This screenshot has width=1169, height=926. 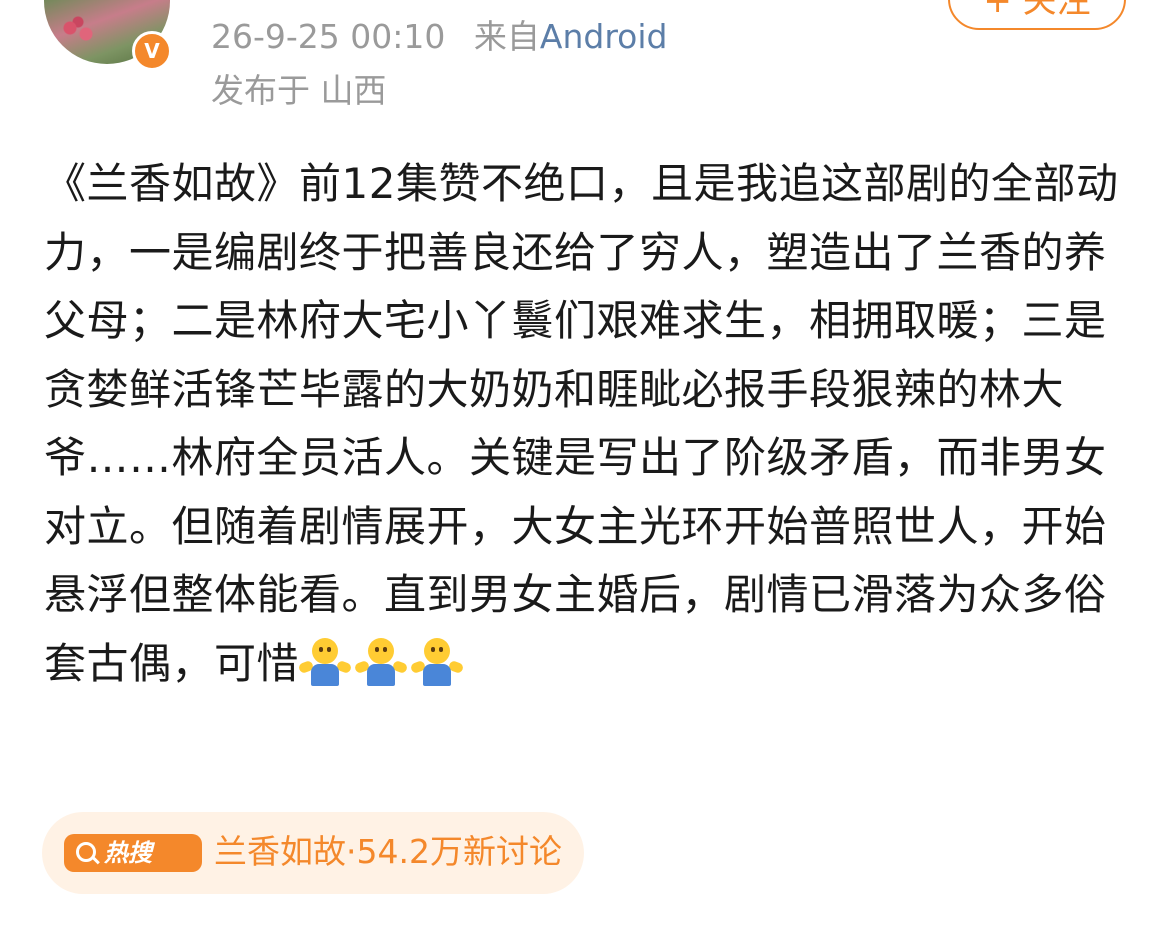 I want to click on post-location: 发布于 山西, so click(x=299, y=90).